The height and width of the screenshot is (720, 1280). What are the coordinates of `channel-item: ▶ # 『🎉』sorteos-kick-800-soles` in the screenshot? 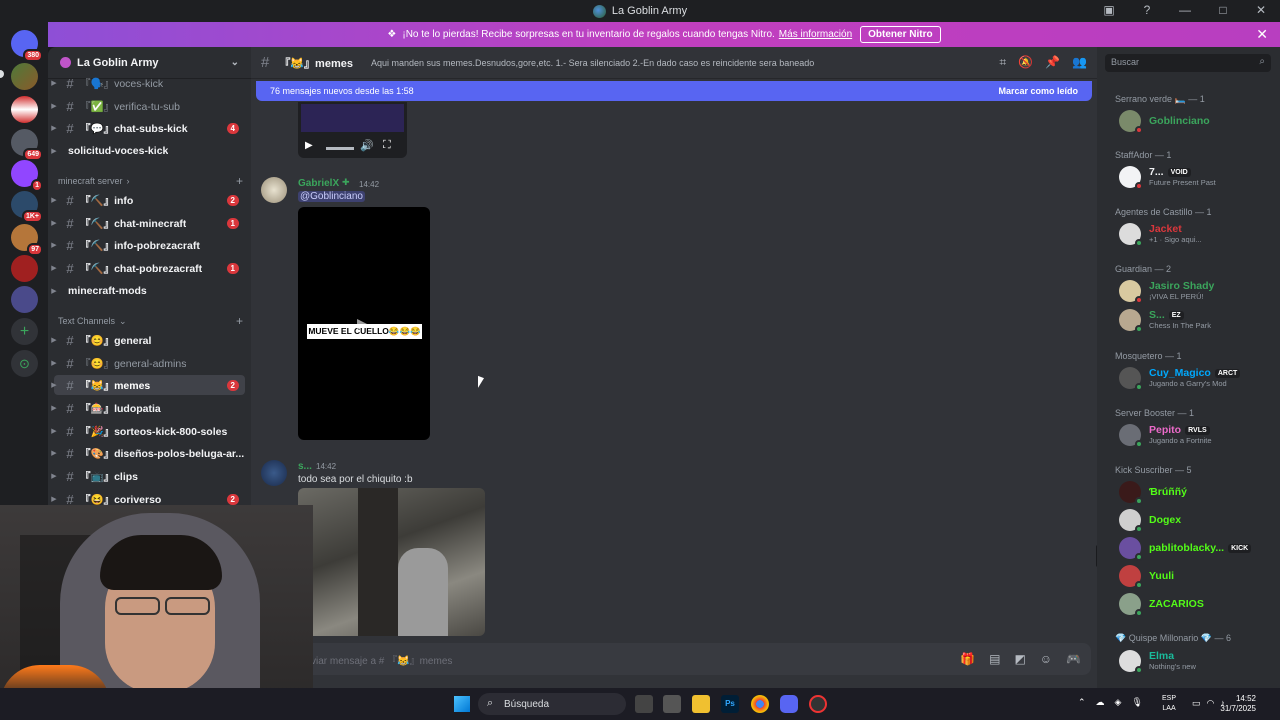 It's located at (149, 431).